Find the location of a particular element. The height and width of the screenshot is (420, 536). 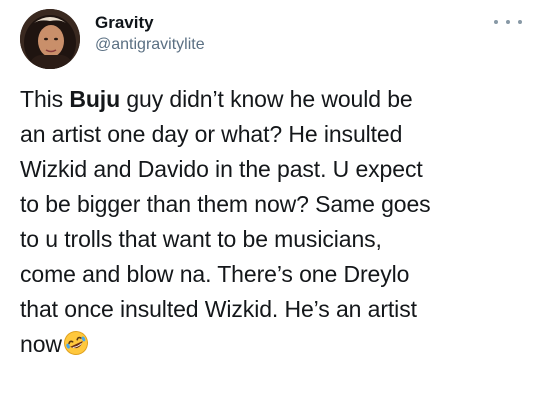

tweet-line: an artist one day or what? He insulted is located at coordinates (211, 134).